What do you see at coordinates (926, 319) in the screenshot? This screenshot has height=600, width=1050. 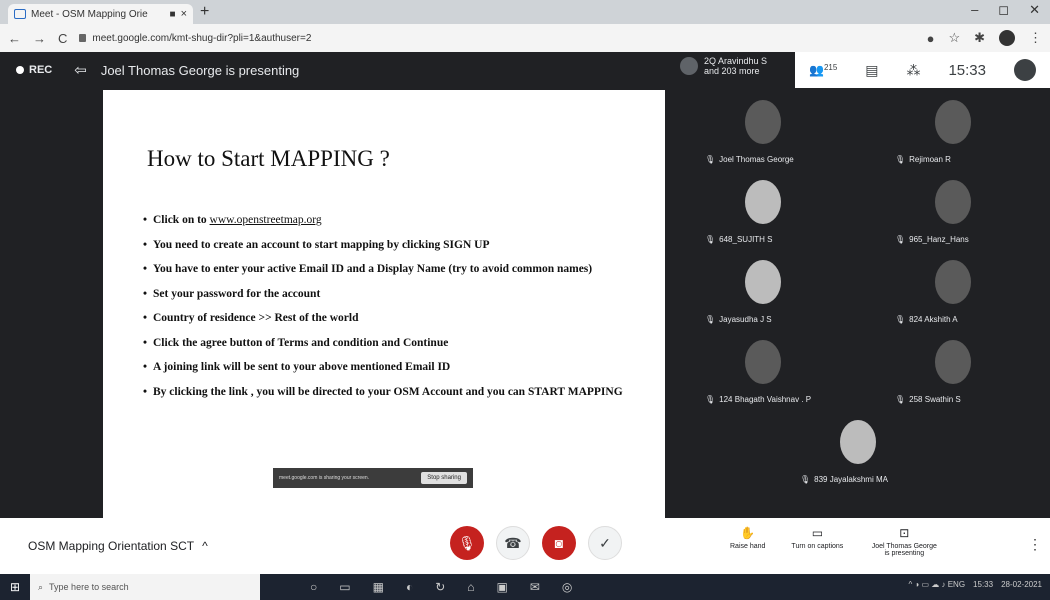 I see `participant-name-row: 🎙 824 Akshith A` at bounding box center [926, 319].